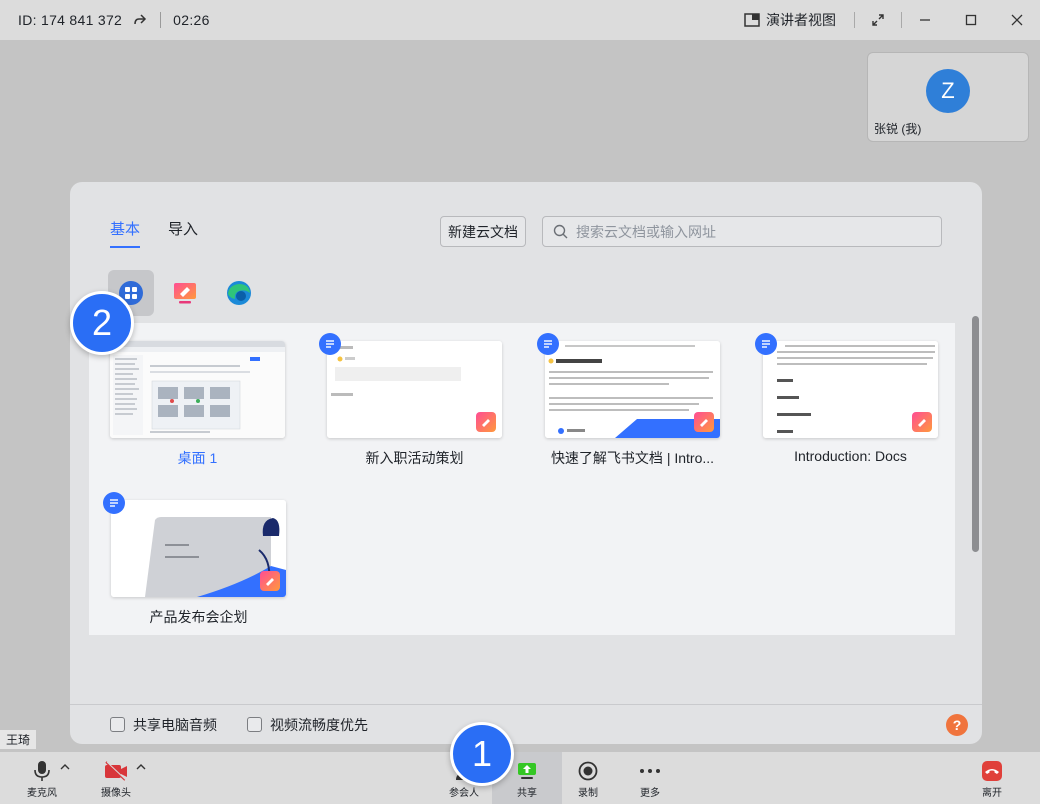 The height and width of the screenshot is (804, 1040). What do you see at coordinates (520, 20) in the screenshot?
I see `title-bar: ID: 174 841 372 02:26 演讲者视图` at bounding box center [520, 20].